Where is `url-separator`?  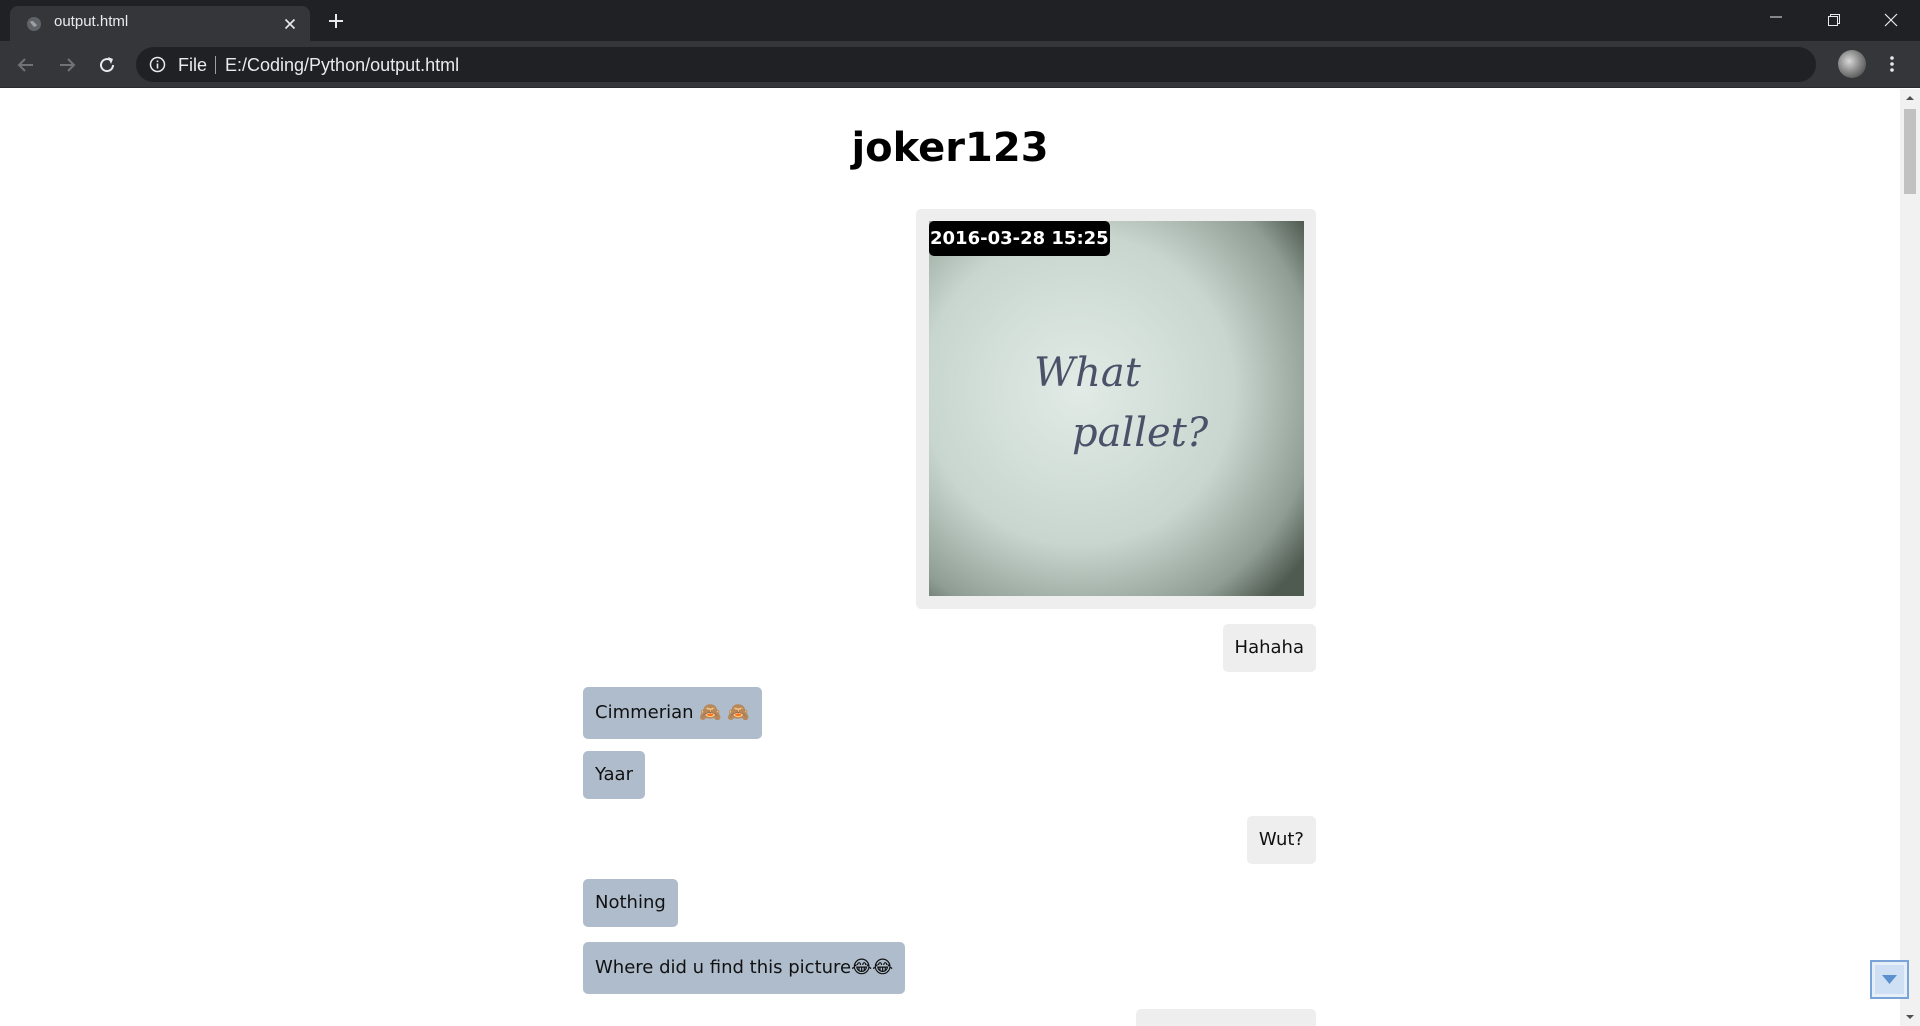 url-separator is located at coordinates (215, 65).